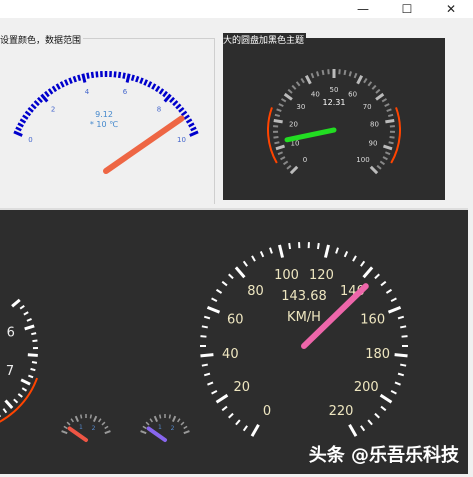 The image size is (473, 477). I want to click on dark-small-gauge: 0102030405060708090100 12.31, so click(334, 122).